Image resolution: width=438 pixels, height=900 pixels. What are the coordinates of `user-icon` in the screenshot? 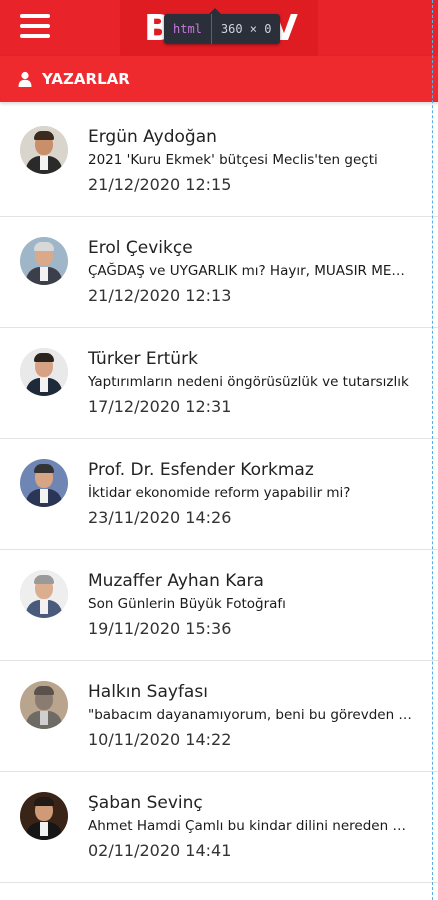 It's located at (25, 79).